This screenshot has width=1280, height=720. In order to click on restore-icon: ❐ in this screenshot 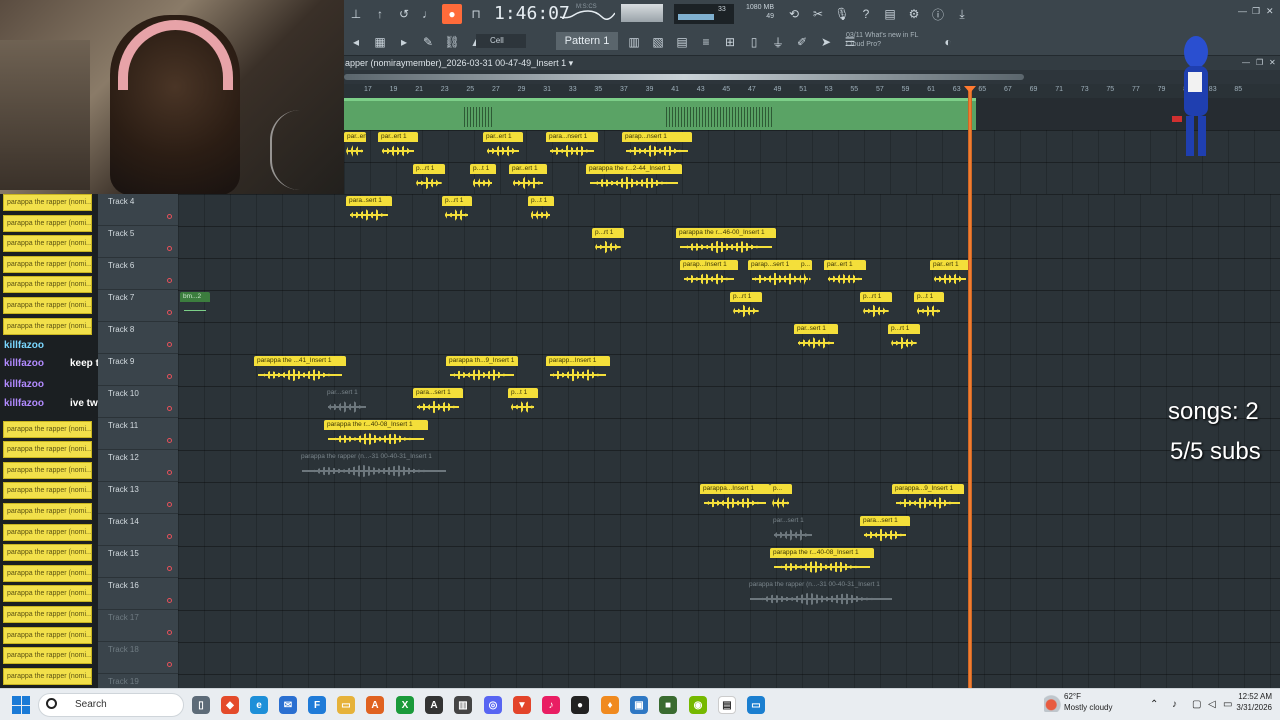, I will do `click(1256, 11)`.